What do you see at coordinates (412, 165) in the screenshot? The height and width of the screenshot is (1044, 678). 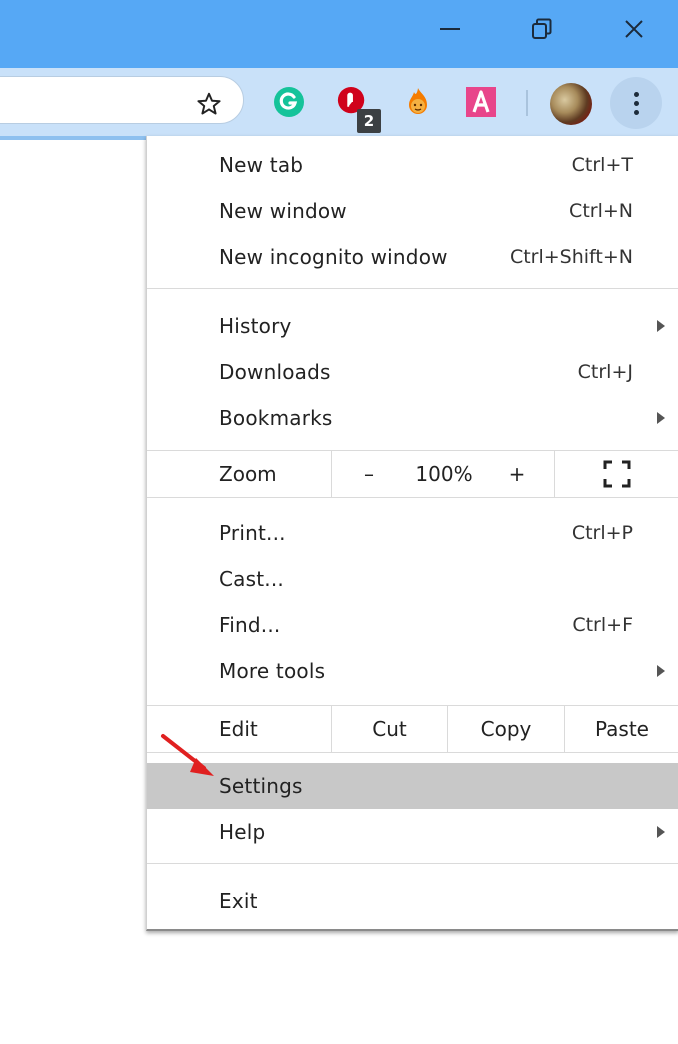 I see `menu-item-new-tab: New tab Ctrl+T` at bounding box center [412, 165].